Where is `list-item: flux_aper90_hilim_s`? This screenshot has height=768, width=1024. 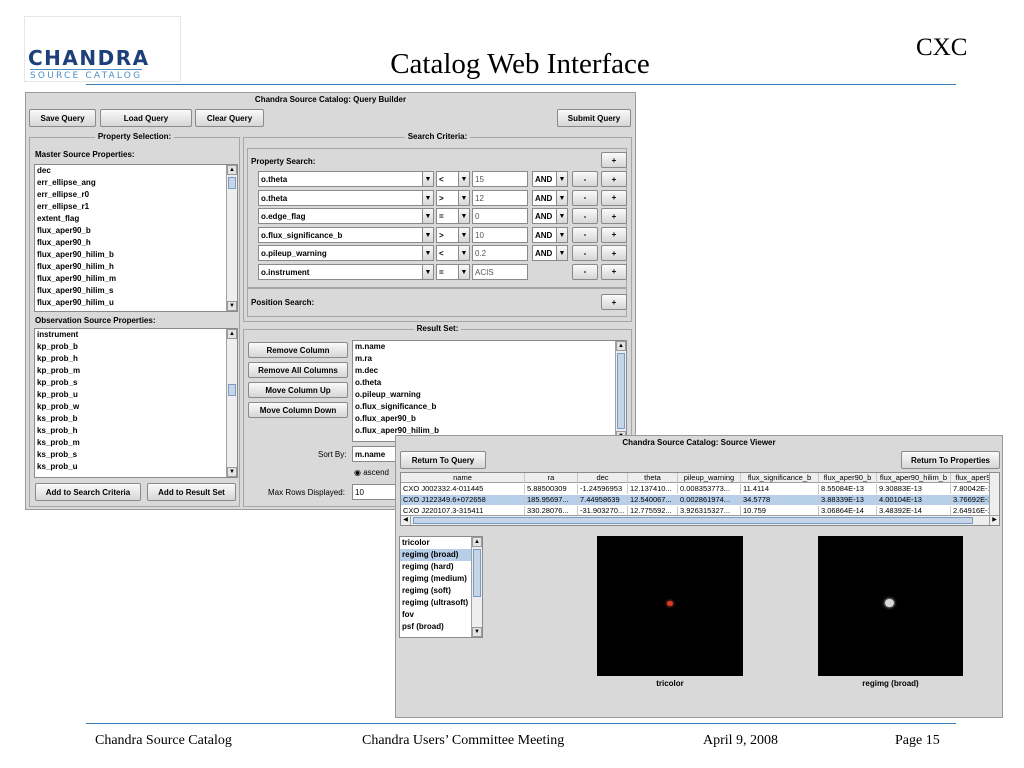 list-item: flux_aper90_hilim_s is located at coordinates (136, 291).